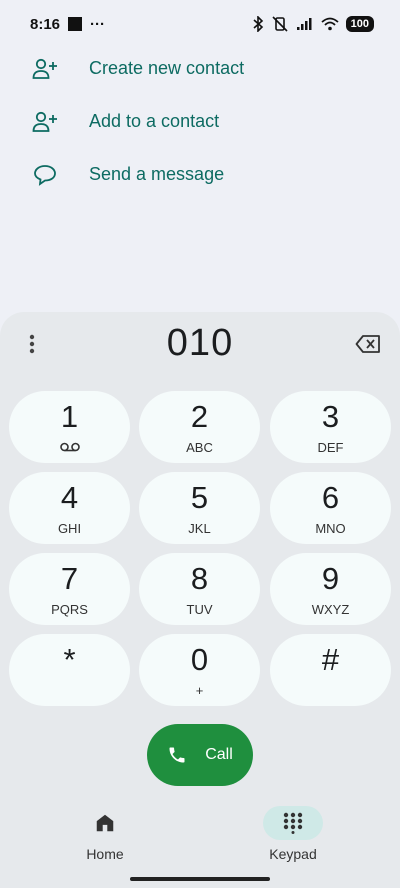  I want to click on key-4: 4 GHI, so click(69, 508).